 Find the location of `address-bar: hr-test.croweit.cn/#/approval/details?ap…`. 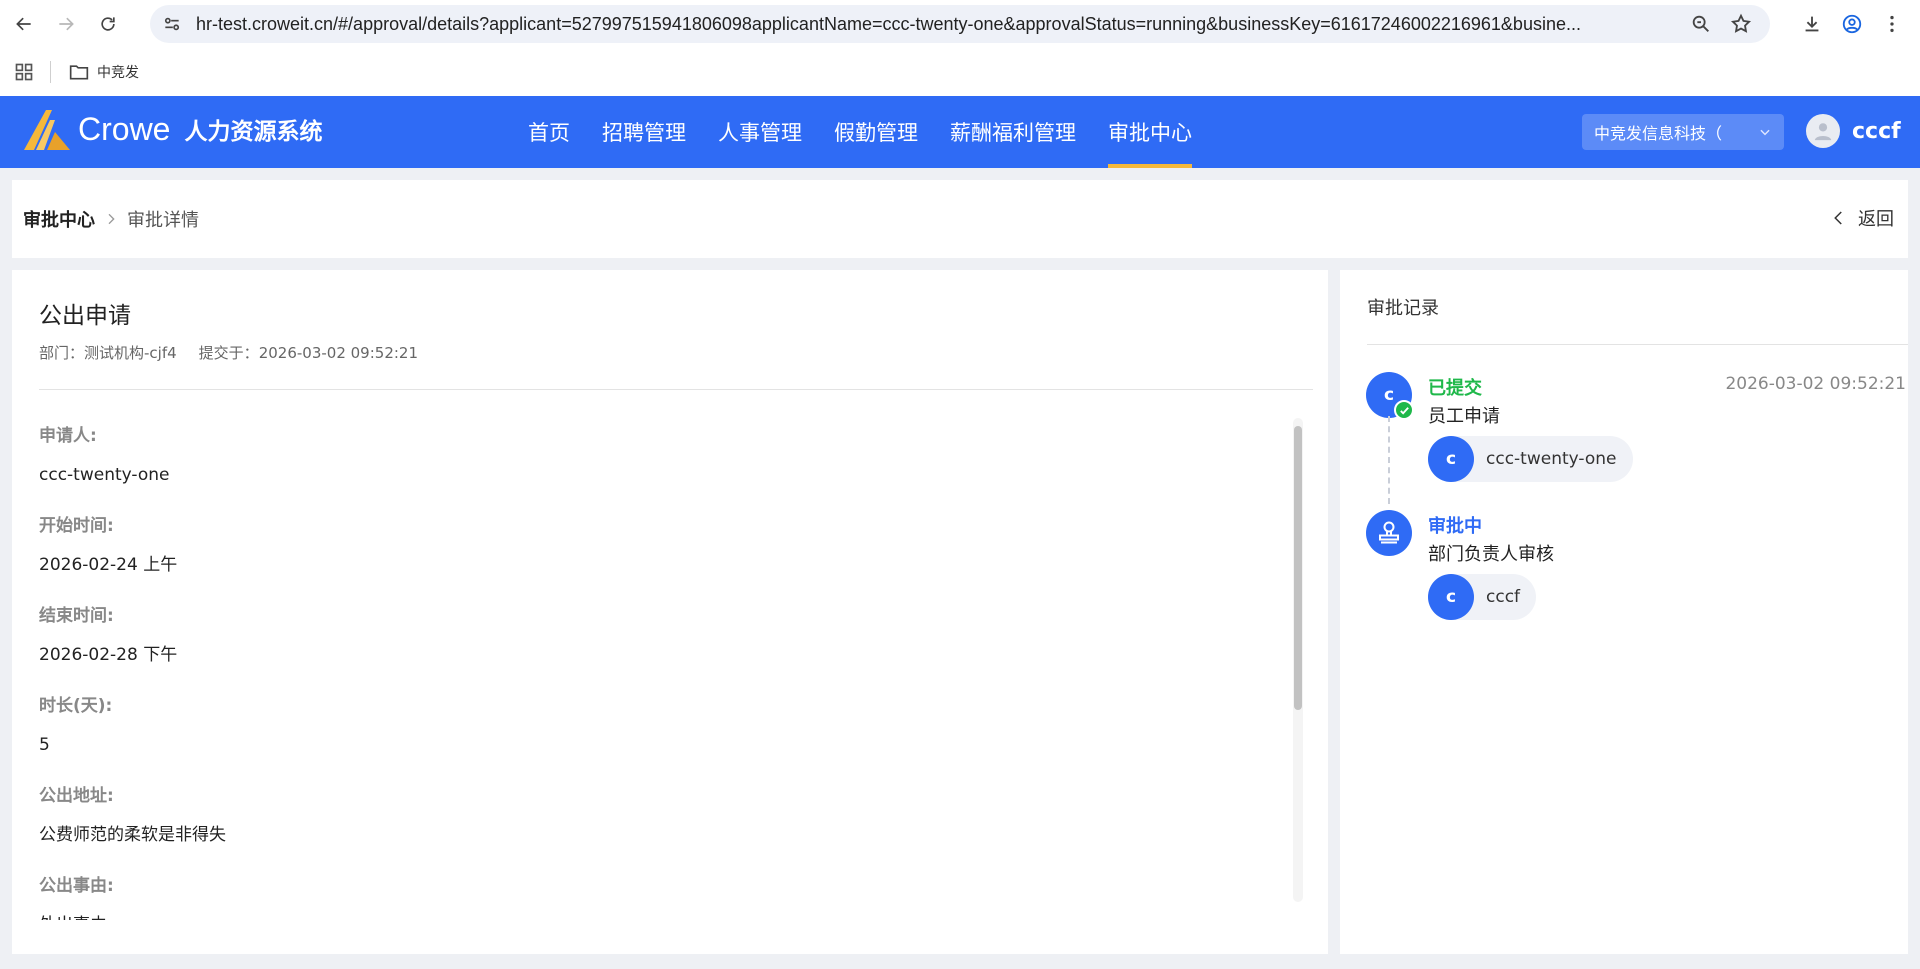

address-bar: hr-test.croweit.cn/#/approval/details?ap… is located at coordinates (960, 24).